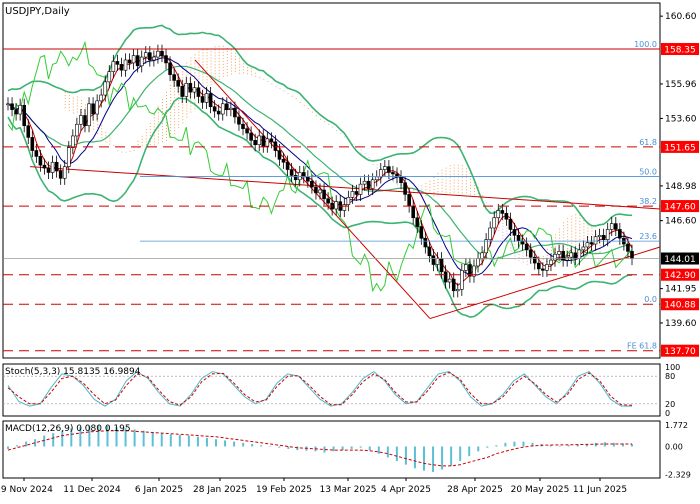 The height and width of the screenshot is (504, 700). I want to click on stoch-y-label: 20, so click(670, 404).